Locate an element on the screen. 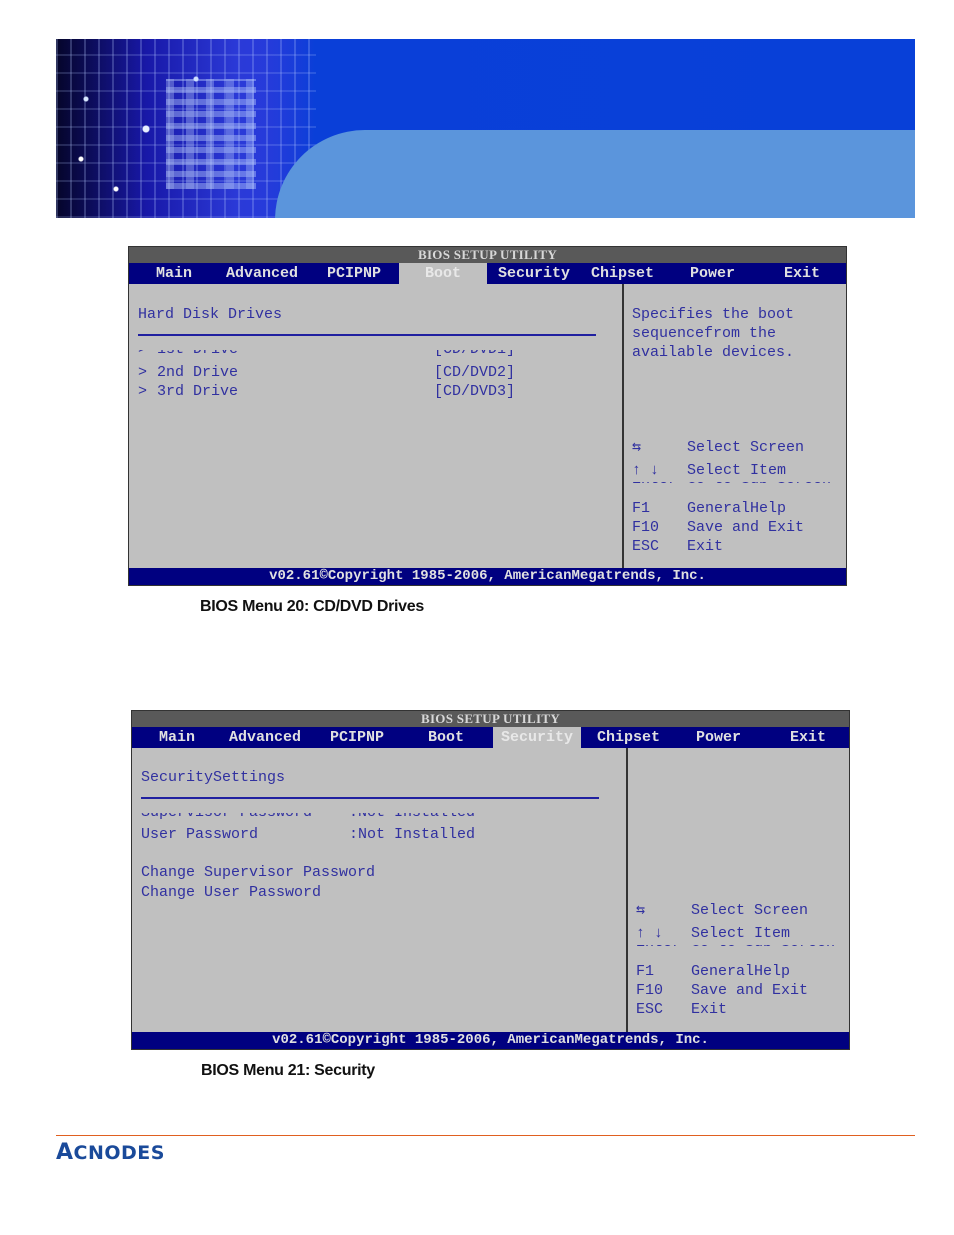 The image size is (954, 1235). header-banner is located at coordinates (485, 128).